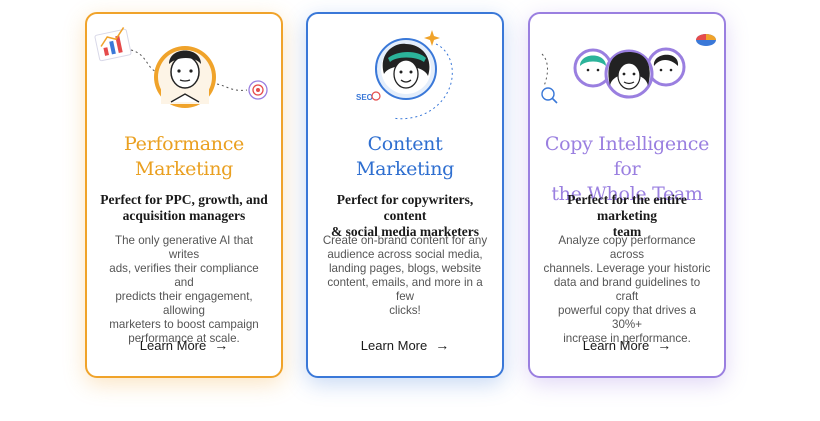 The height and width of the screenshot is (421, 820). I want to click on seo-label: SEO, so click(364, 97).